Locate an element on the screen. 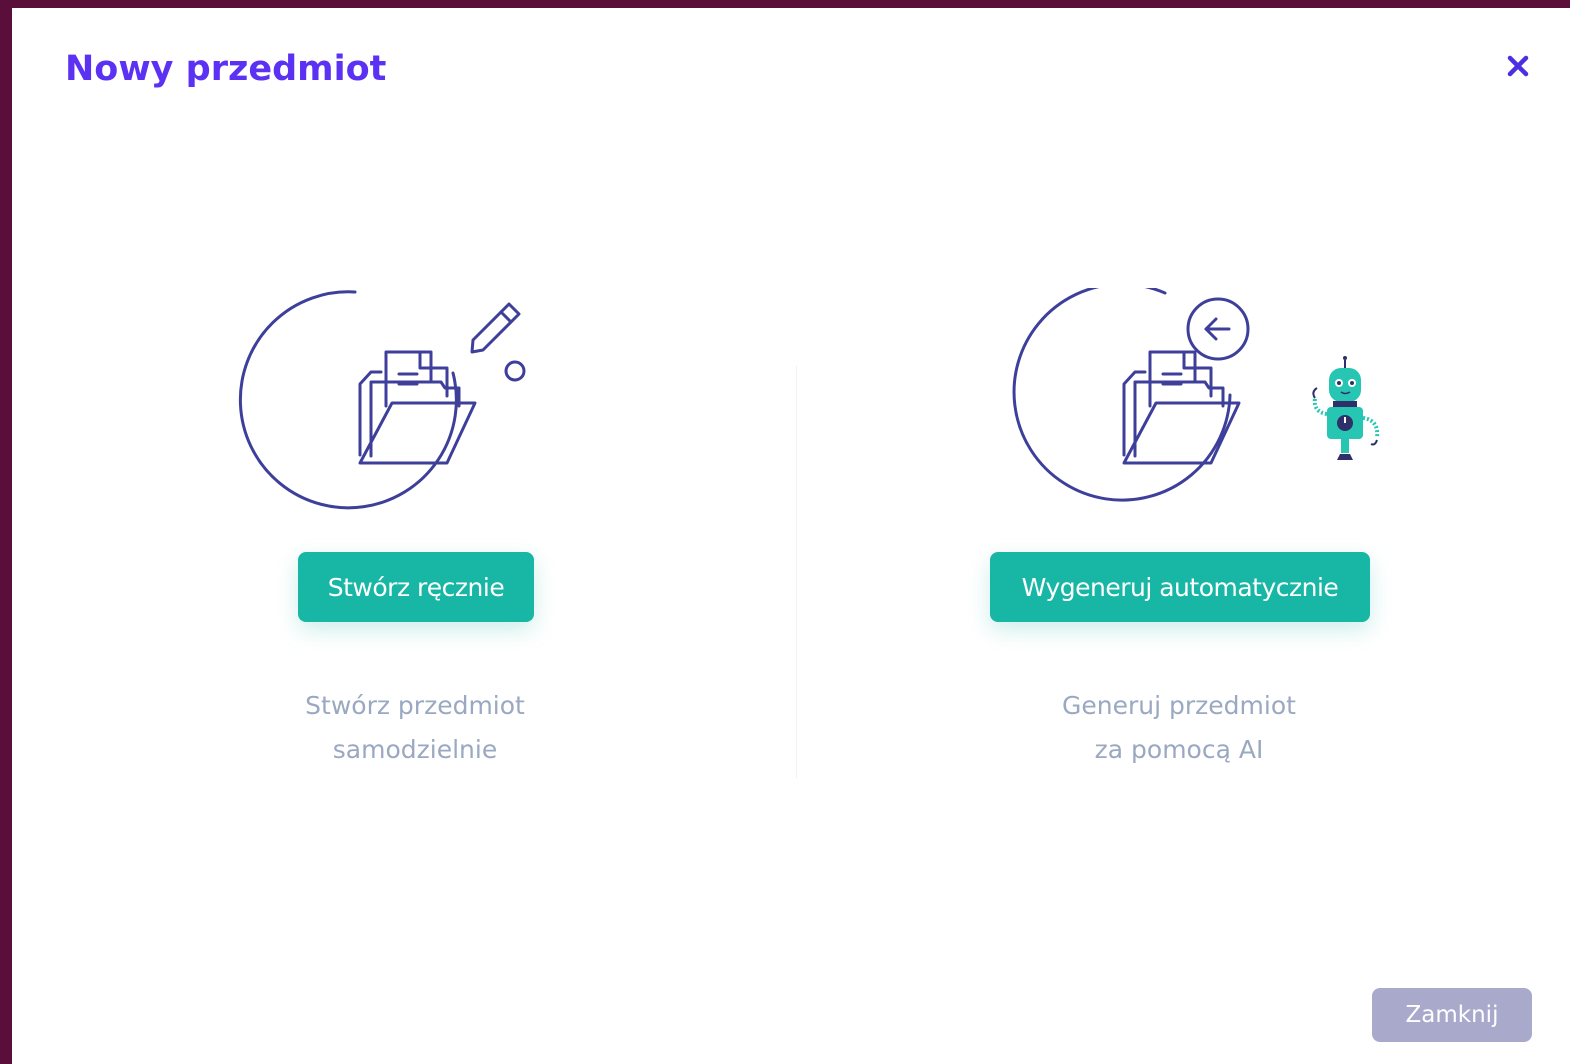 The height and width of the screenshot is (1064, 1570). close-icon is located at coordinates (1518, 66).